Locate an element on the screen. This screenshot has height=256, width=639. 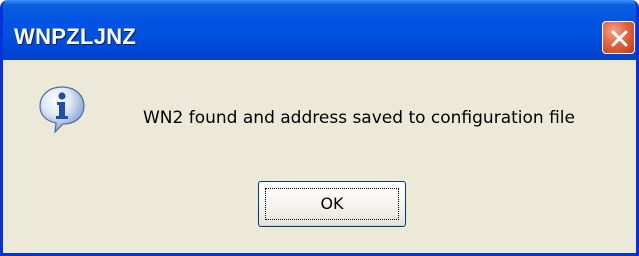
dialog-title: WNPZLJNZ is located at coordinates (75, 36).